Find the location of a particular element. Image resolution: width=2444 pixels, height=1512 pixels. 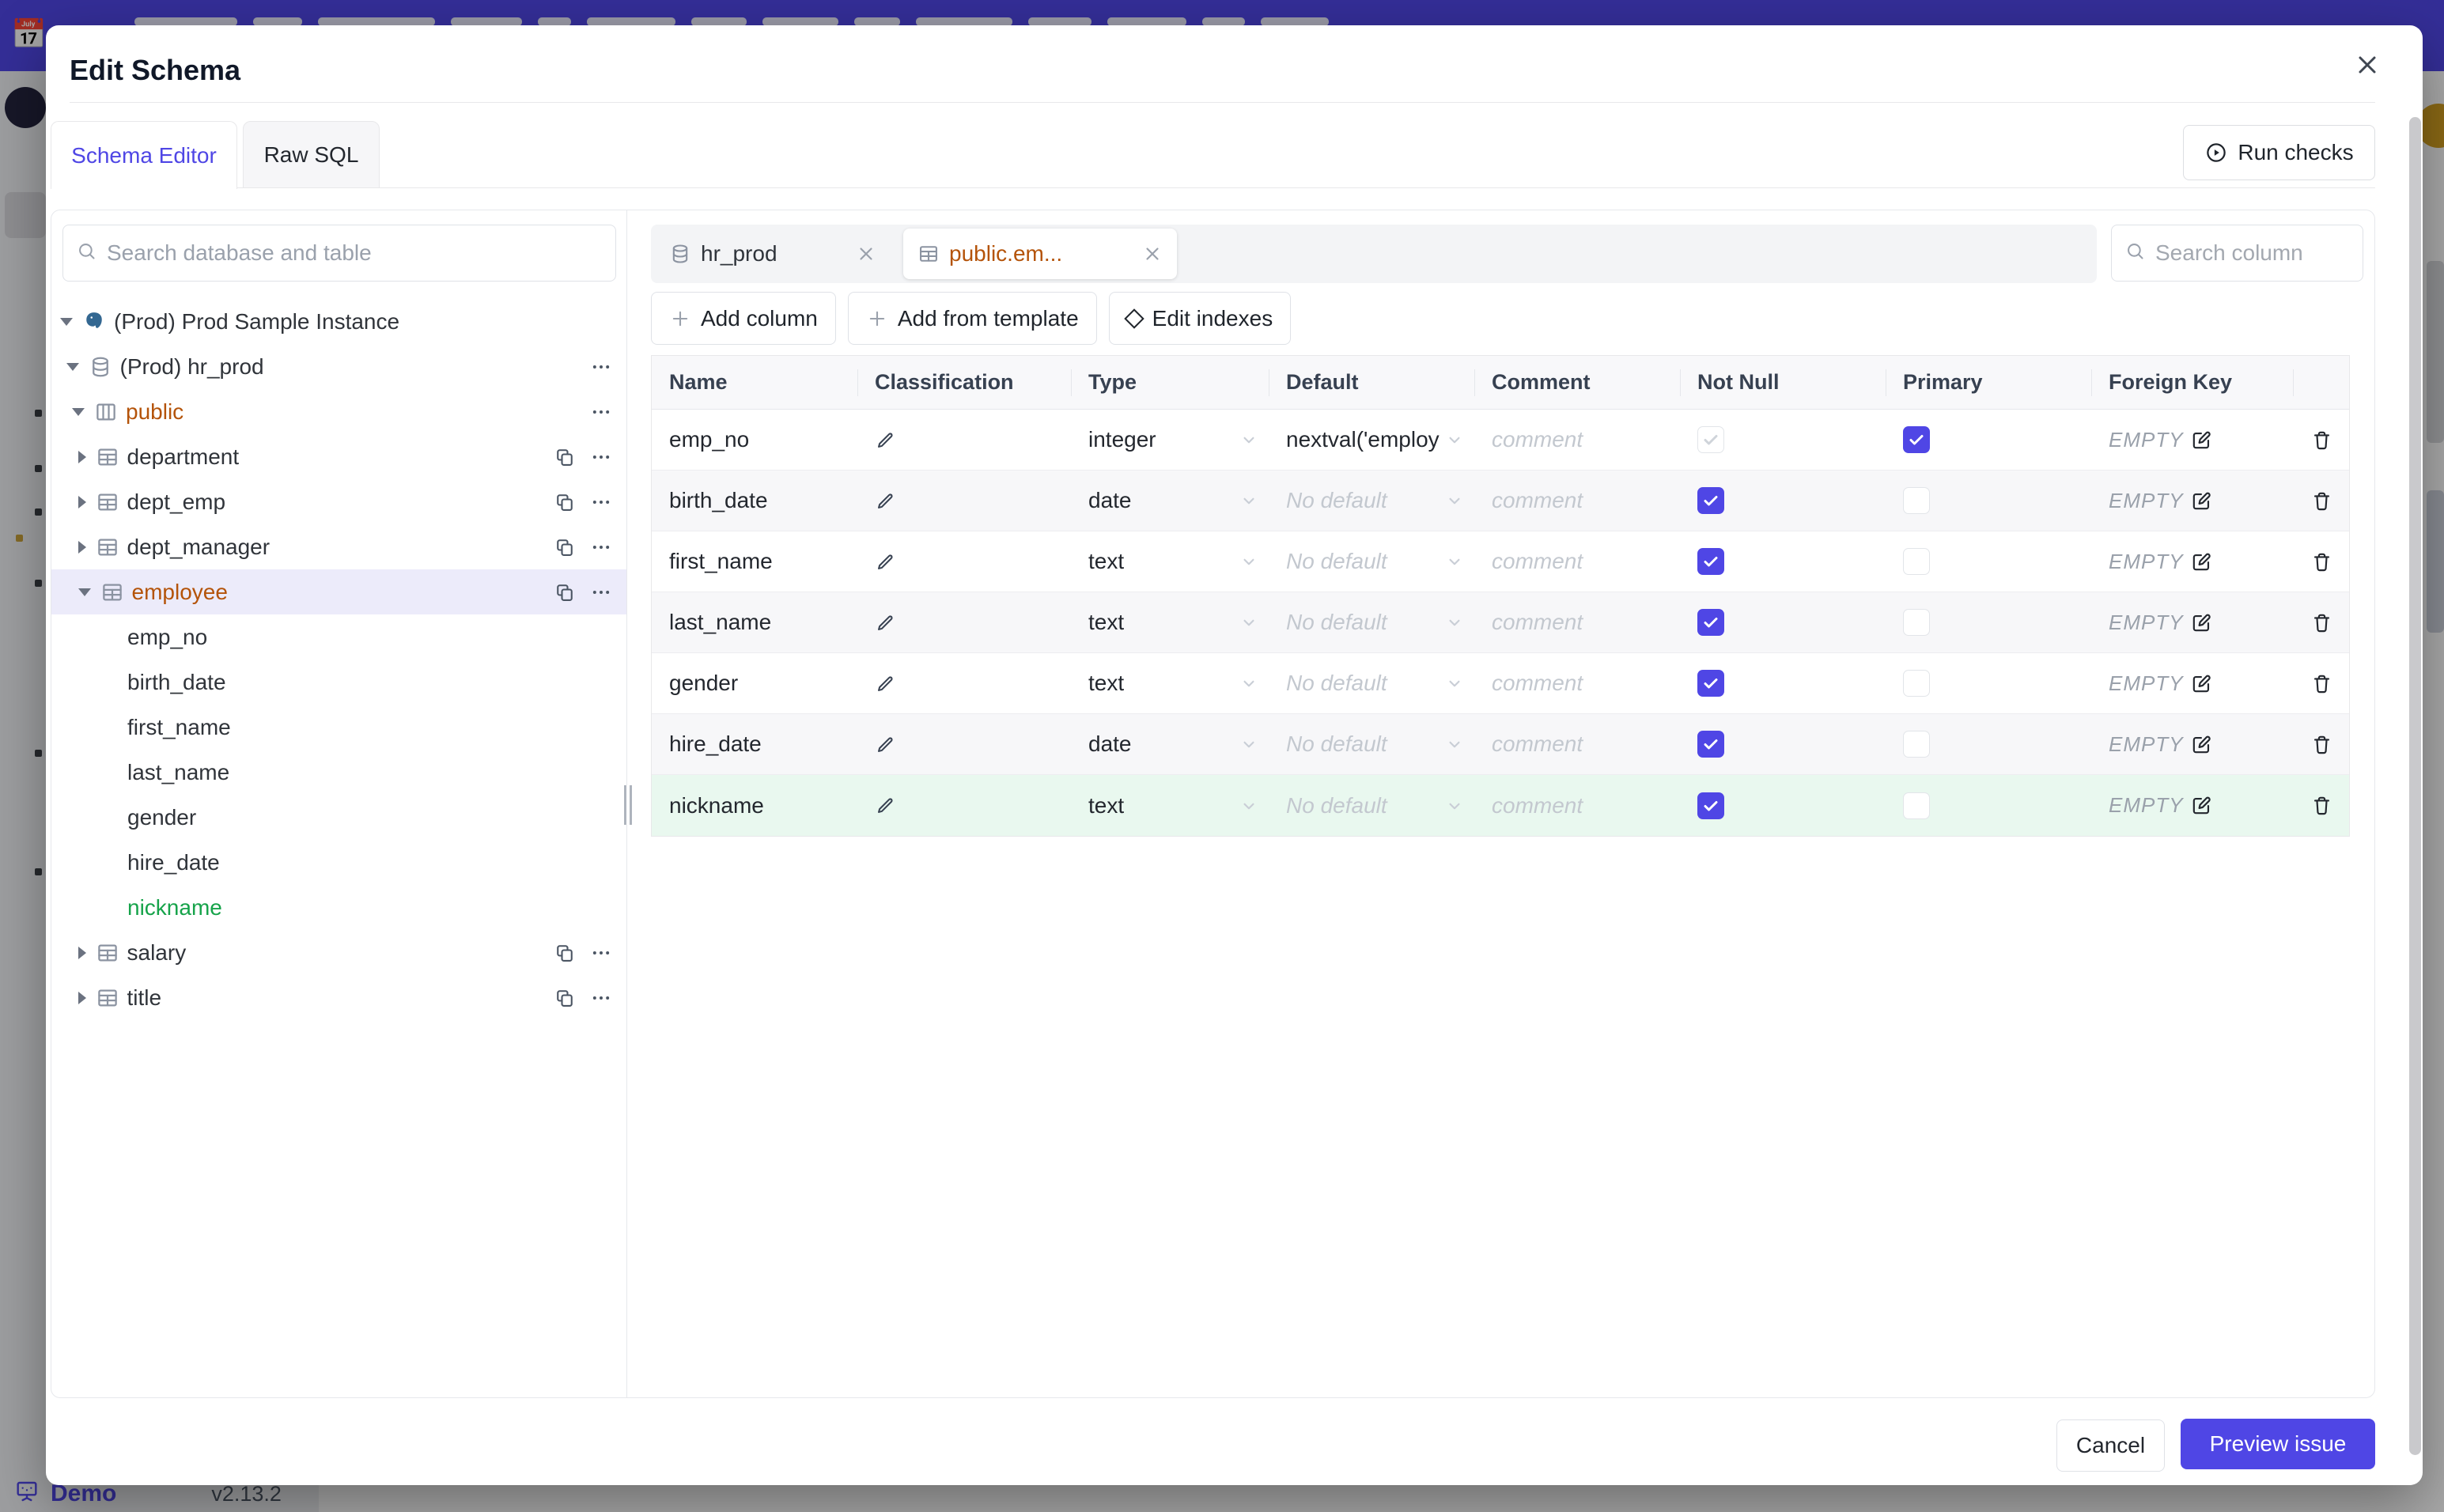

tab-raw-sql: Raw SQL is located at coordinates (311, 155).